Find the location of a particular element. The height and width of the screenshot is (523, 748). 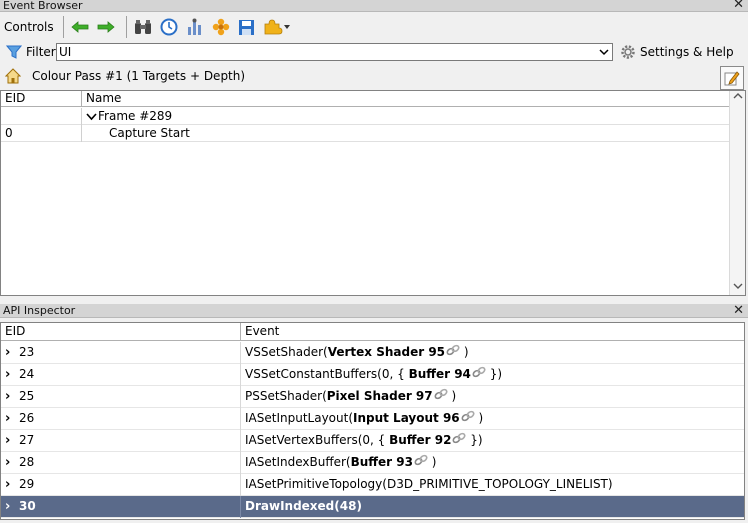

event-tree-header: EID Name is located at coordinates (365, 99).